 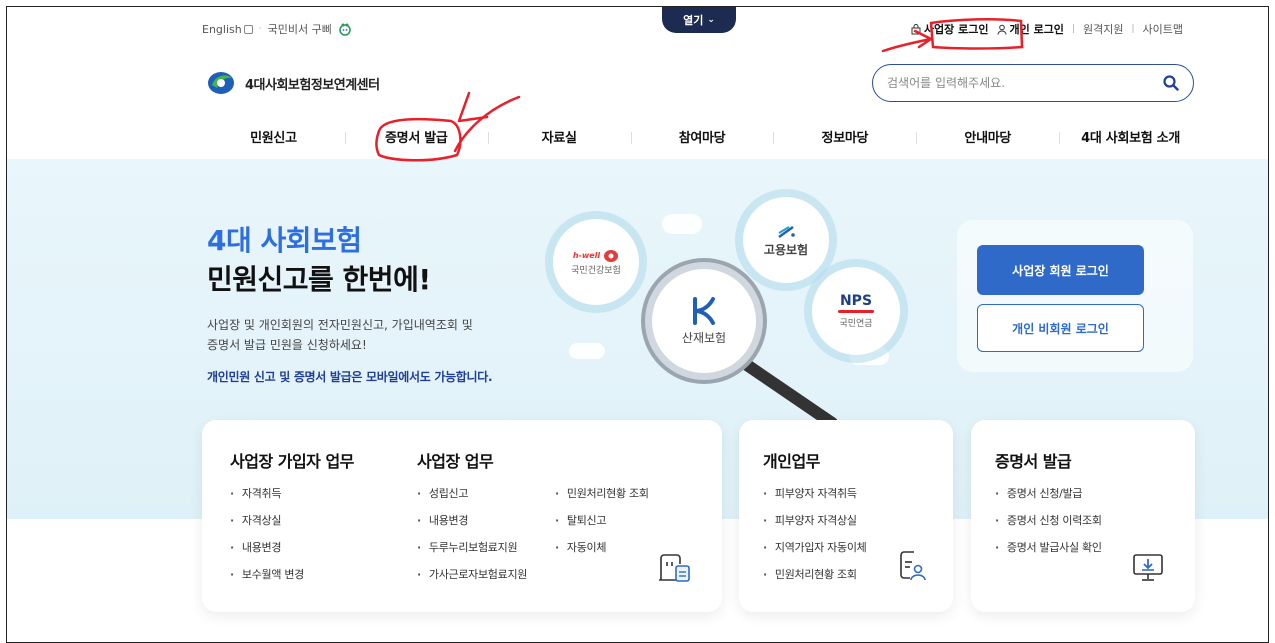 What do you see at coordinates (312, 85) in the screenshot?
I see `logo-text: 4대사회보험정보연계센터` at bounding box center [312, 85].